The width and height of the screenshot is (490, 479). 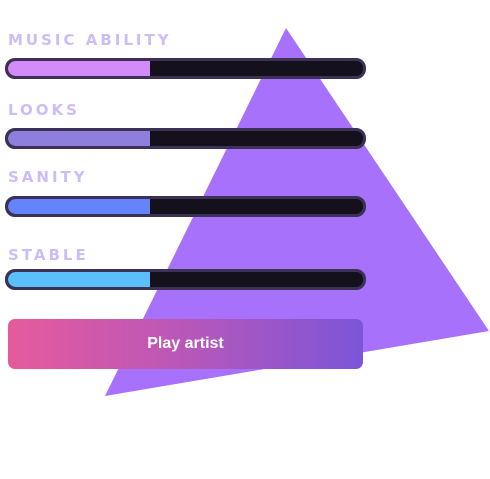 What do you see at coordinates (185, 206) in the screenshot?
I see `sanity-bar` at bounding box center [185, 206].